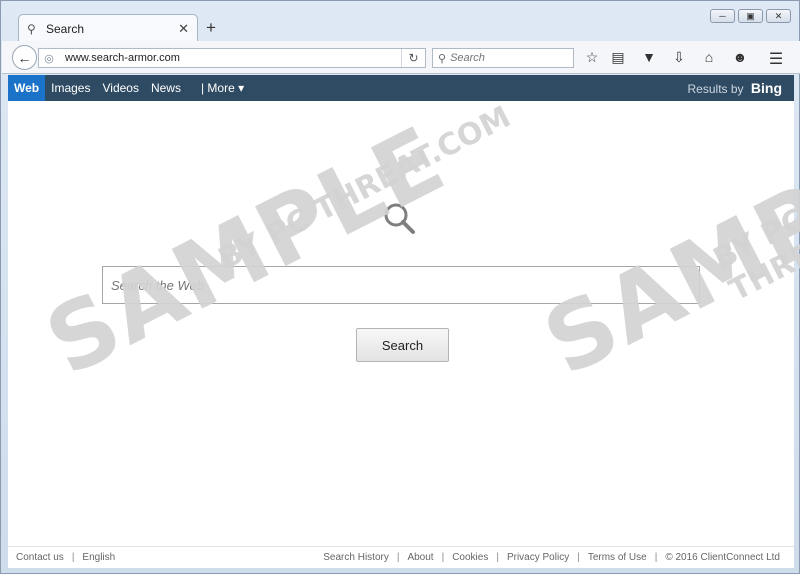 The width and height of the screenshot is (800, 574). What do you see at coordinates (65, 28) in the screenshot?
I see `tab-title: Search` at bounding box center [65, 28].